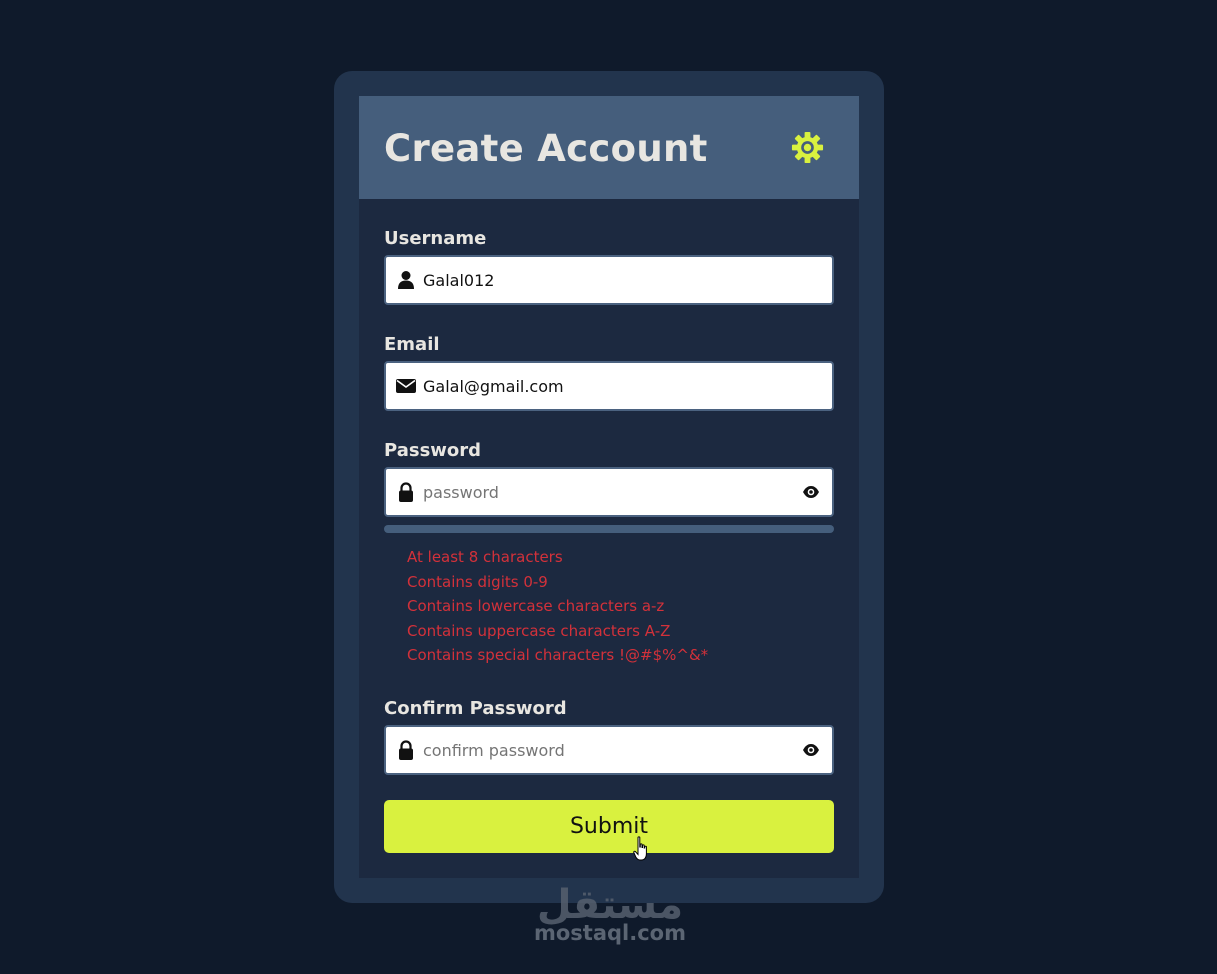 This screenshot has height=974, width=1217. Describe the element at coordinates (539, 630) in the screenshot. I see `requirement-uppercase: Contains uppercase characters A-Z` at that location.